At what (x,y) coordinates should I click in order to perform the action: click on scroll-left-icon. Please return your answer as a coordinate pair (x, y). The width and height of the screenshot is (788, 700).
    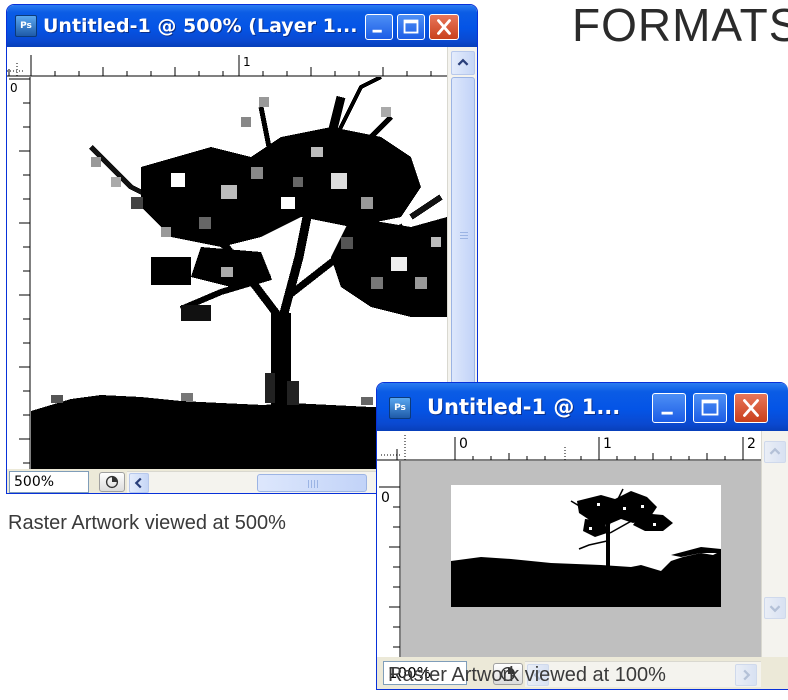
    Looking at the image, I should click on (138, 483).